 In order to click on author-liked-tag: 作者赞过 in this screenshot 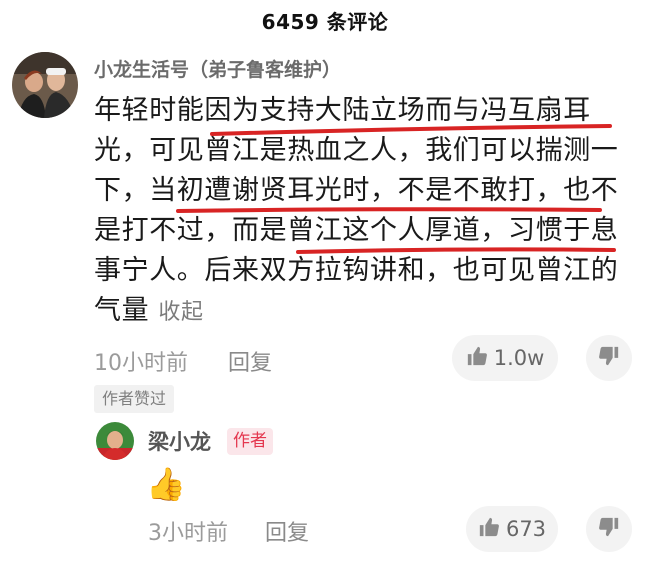, I will do `click(134, 399)`.